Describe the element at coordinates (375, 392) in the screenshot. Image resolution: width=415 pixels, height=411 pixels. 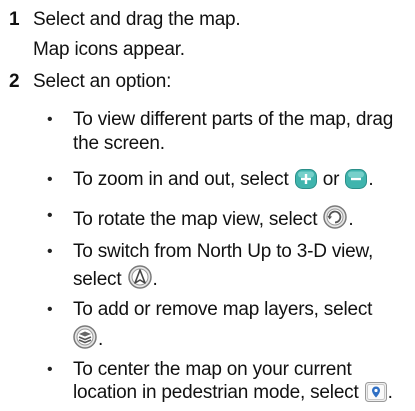
I see `center-location-icon` at that location.